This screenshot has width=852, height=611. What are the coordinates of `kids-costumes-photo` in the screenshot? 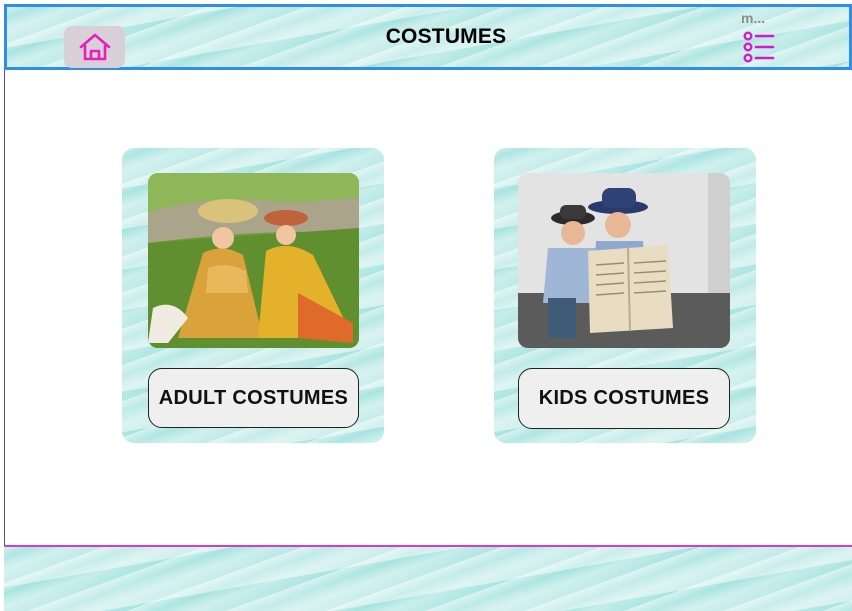 It's located at (624, 260).